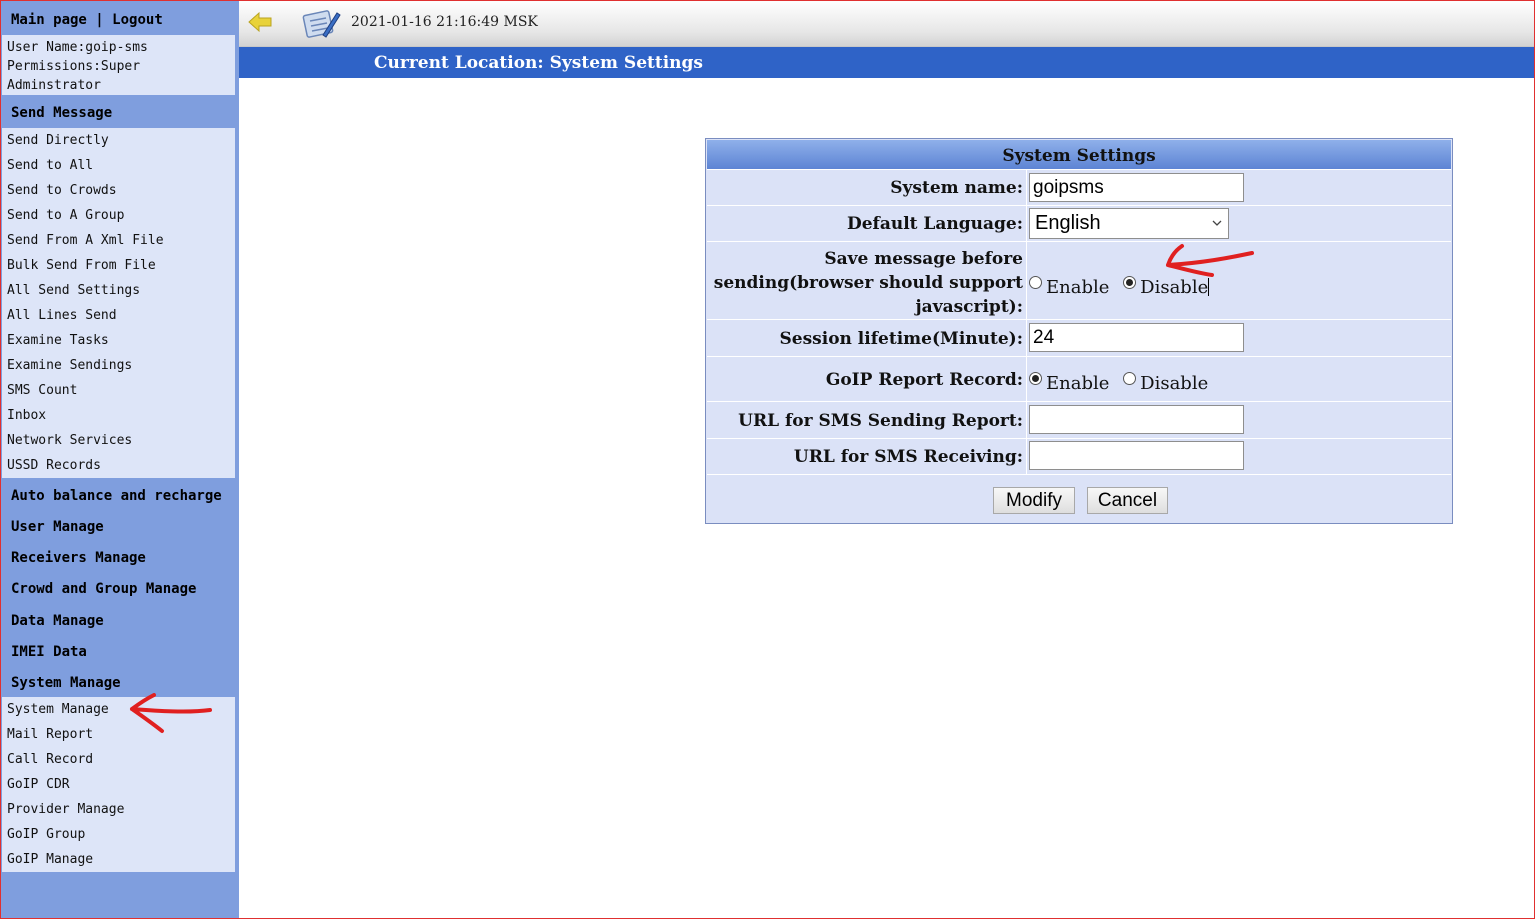 The image size is (1535, 919). Describe the element at coordinates (1210, 260) in the screenshot. I see `annotation-arrow-form` at that location.